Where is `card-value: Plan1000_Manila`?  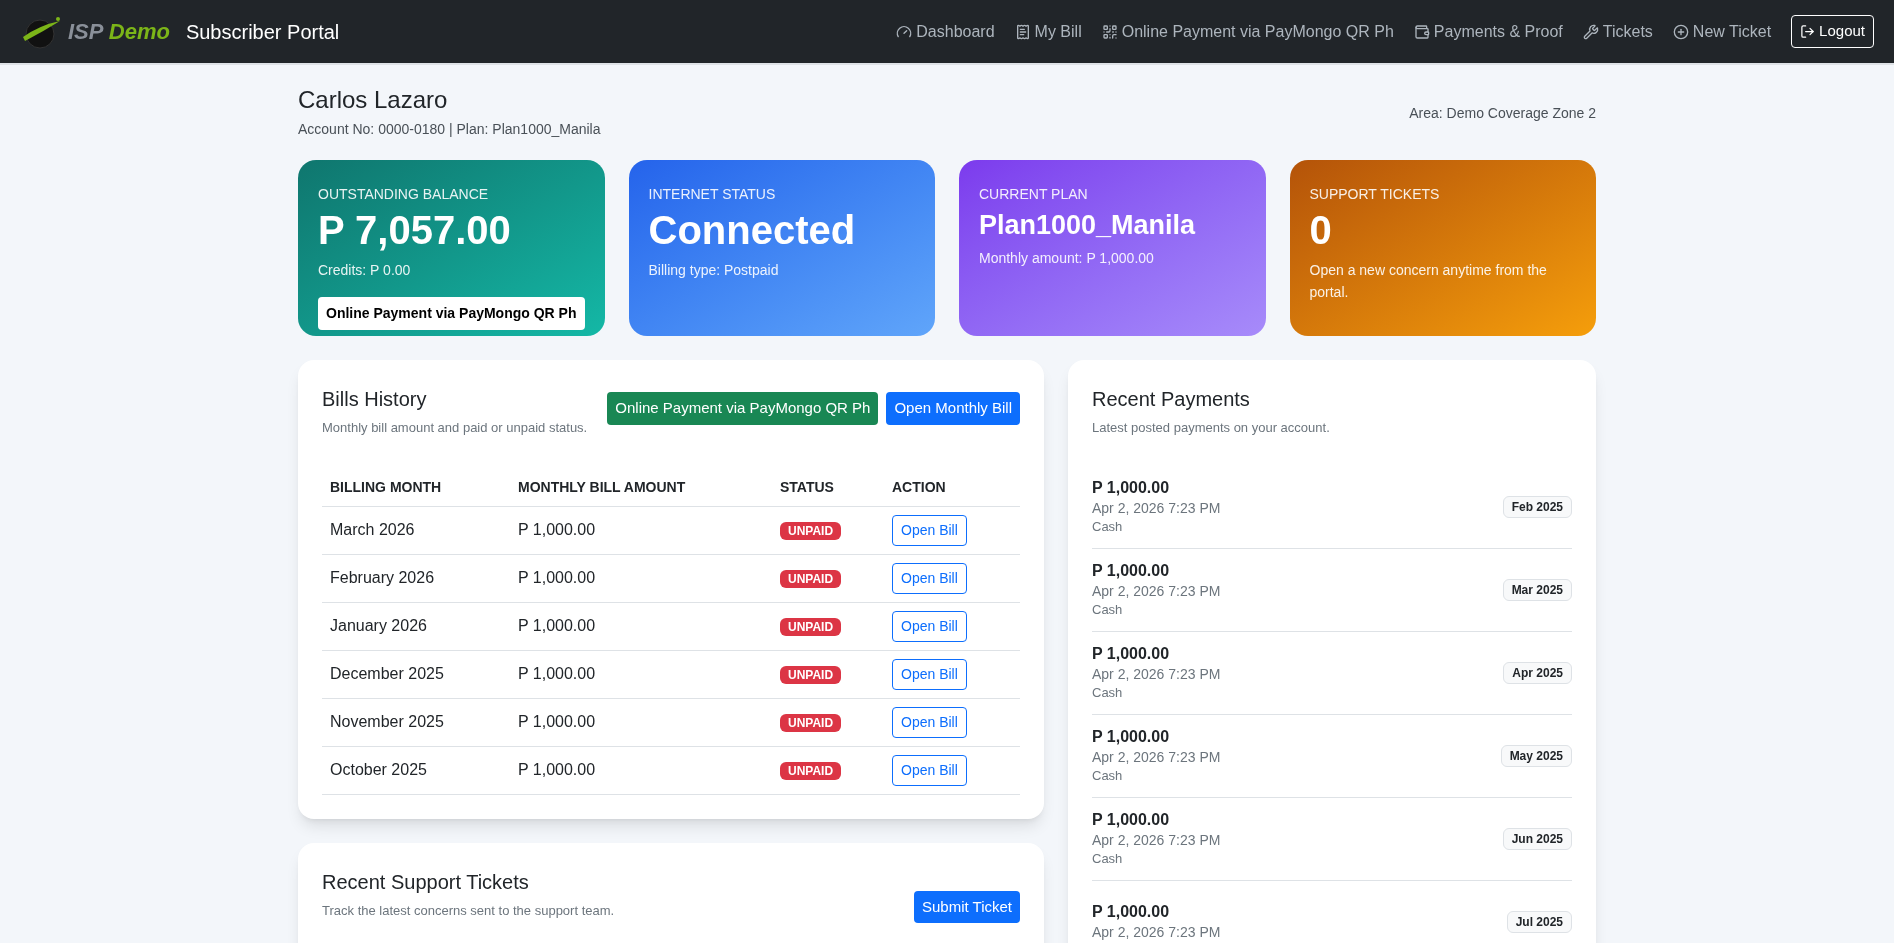
card-value: Plan1000_Manila is located at coordinates (1088, 225).